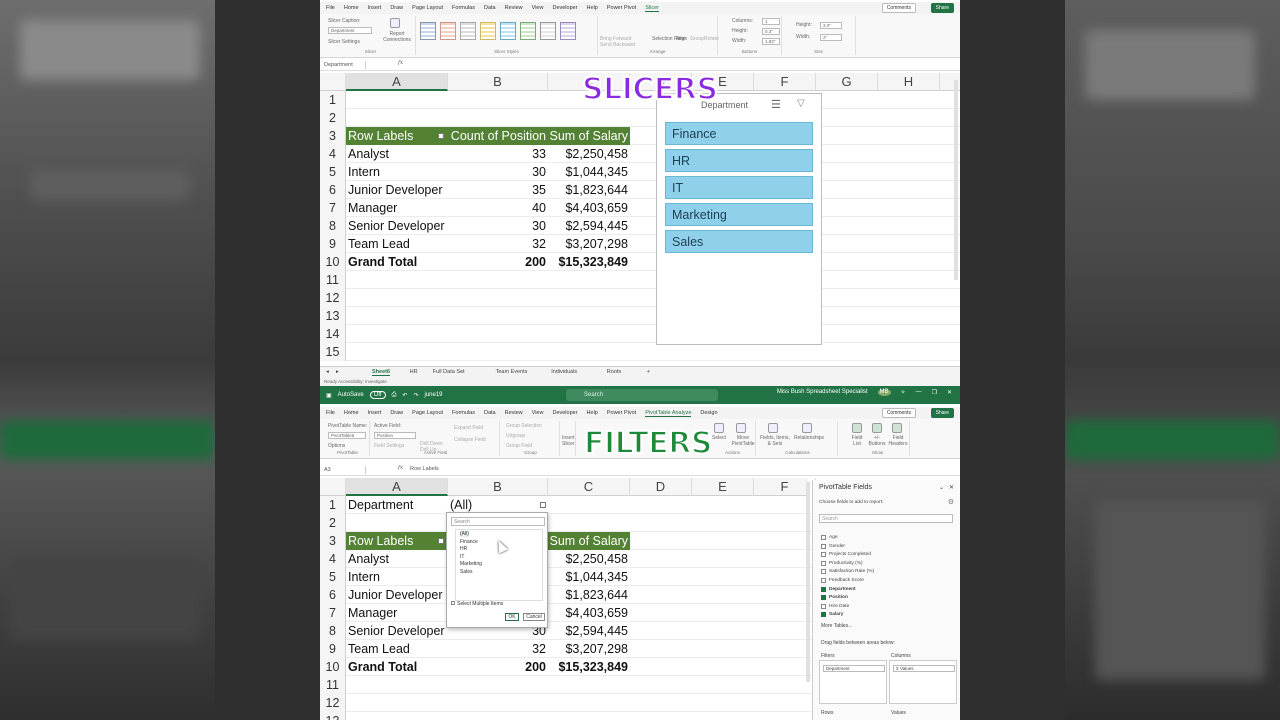  I want to click on field-hire-date: Hire Date, so click(835, 606).